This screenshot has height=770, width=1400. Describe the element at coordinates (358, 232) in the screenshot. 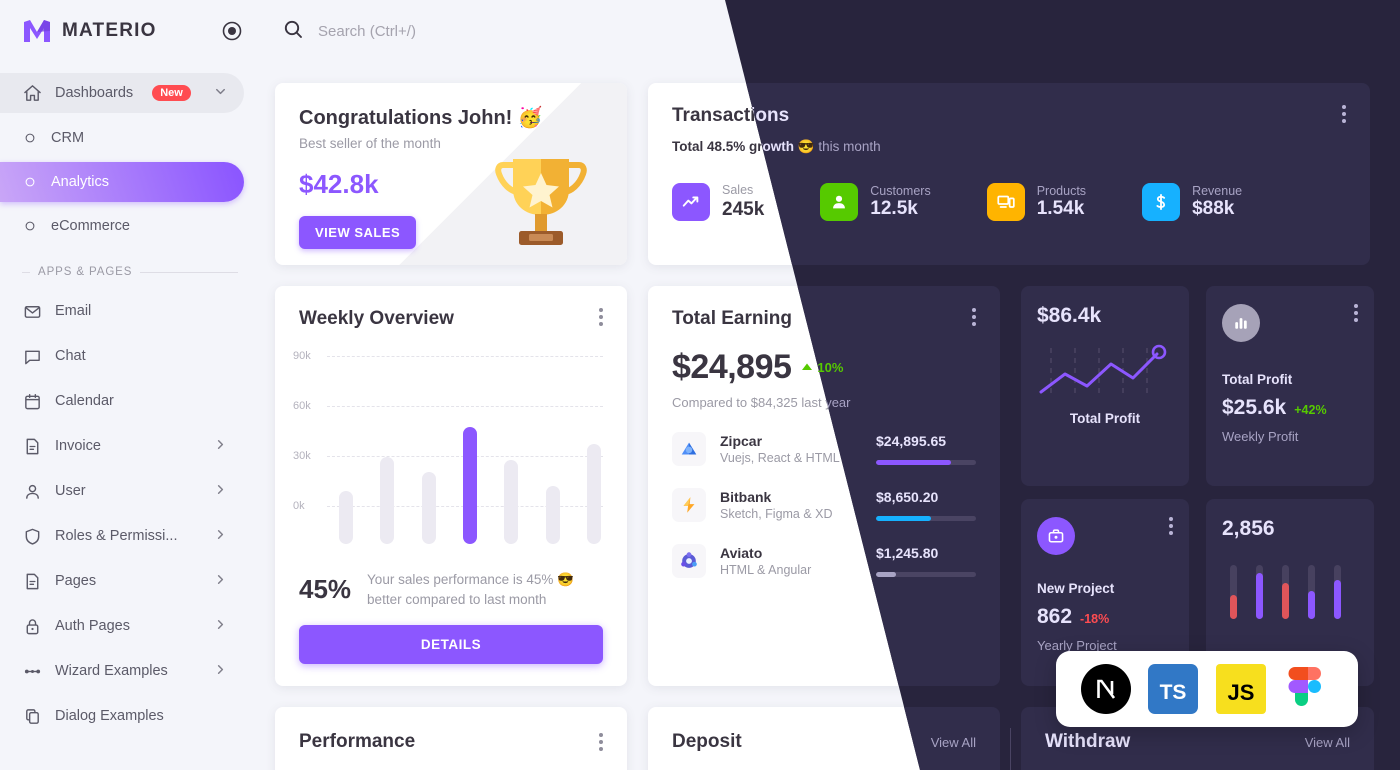

I see `view-sales-button: VIEW SALES` at that location.